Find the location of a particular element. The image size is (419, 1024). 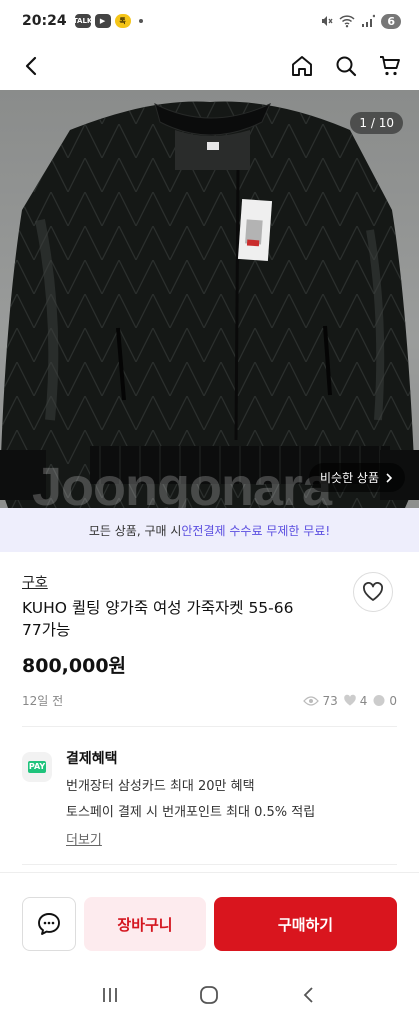

back-arrow-icon is located at coordinates (31, 66).